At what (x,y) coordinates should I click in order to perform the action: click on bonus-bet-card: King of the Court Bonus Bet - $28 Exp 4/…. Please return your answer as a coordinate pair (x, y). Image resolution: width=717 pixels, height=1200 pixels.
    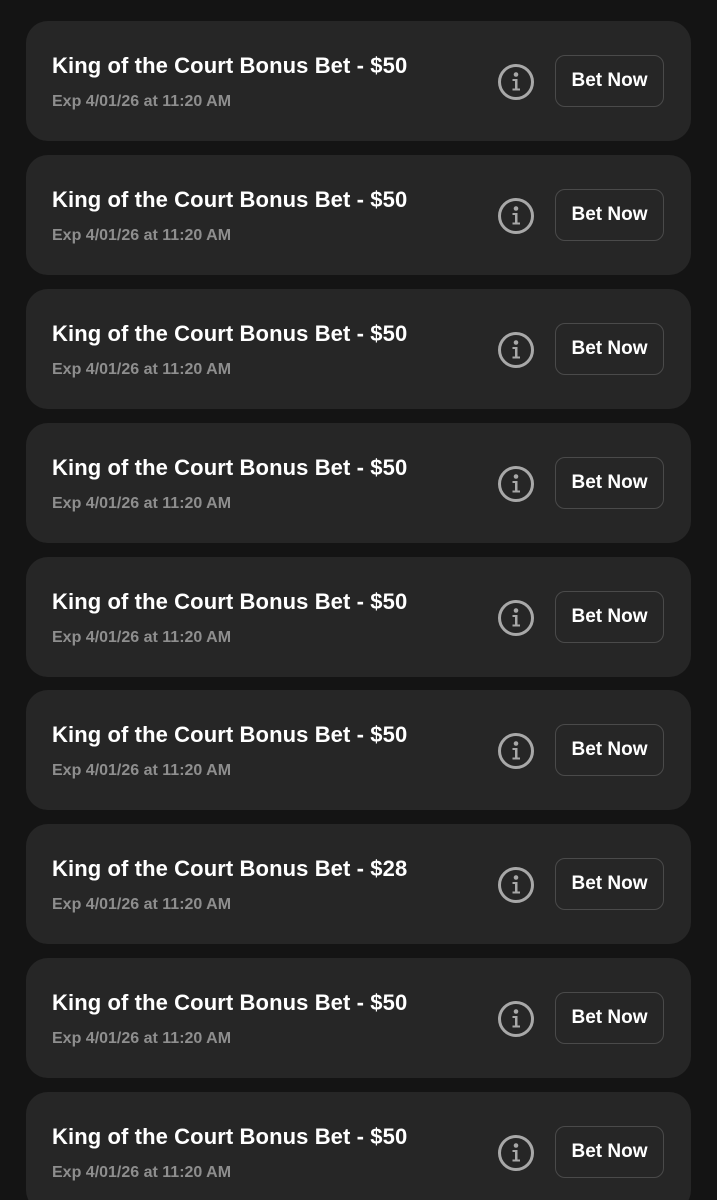
    Looking at the image, I should click on (358, 884).